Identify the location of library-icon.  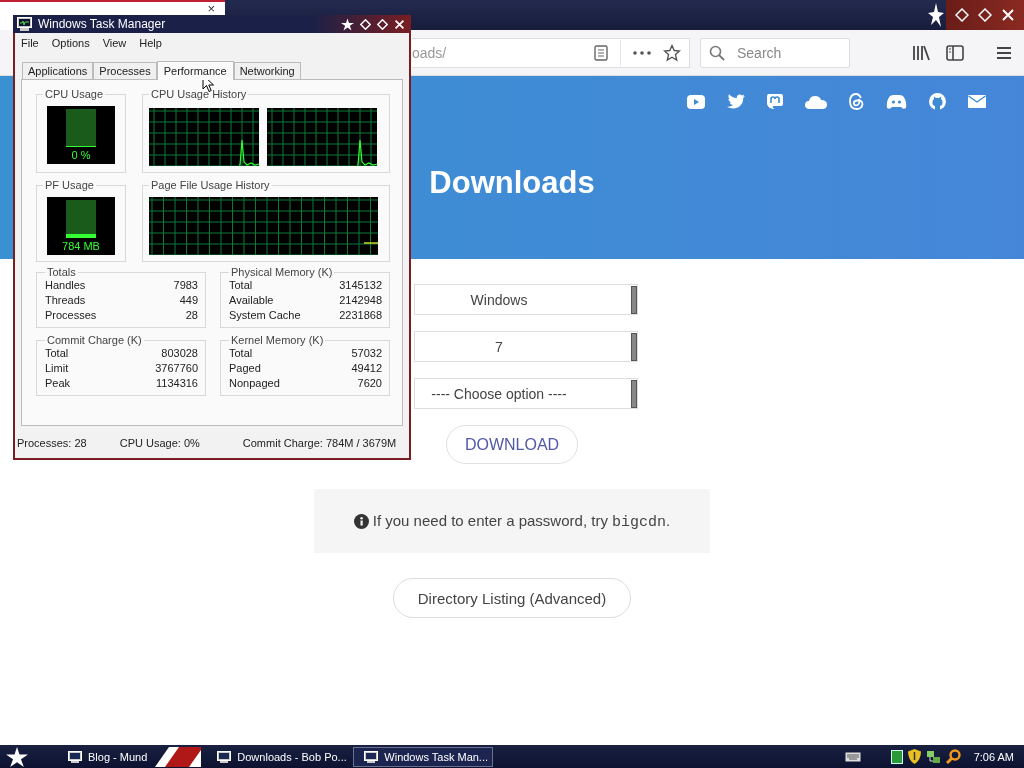
(921, 52).